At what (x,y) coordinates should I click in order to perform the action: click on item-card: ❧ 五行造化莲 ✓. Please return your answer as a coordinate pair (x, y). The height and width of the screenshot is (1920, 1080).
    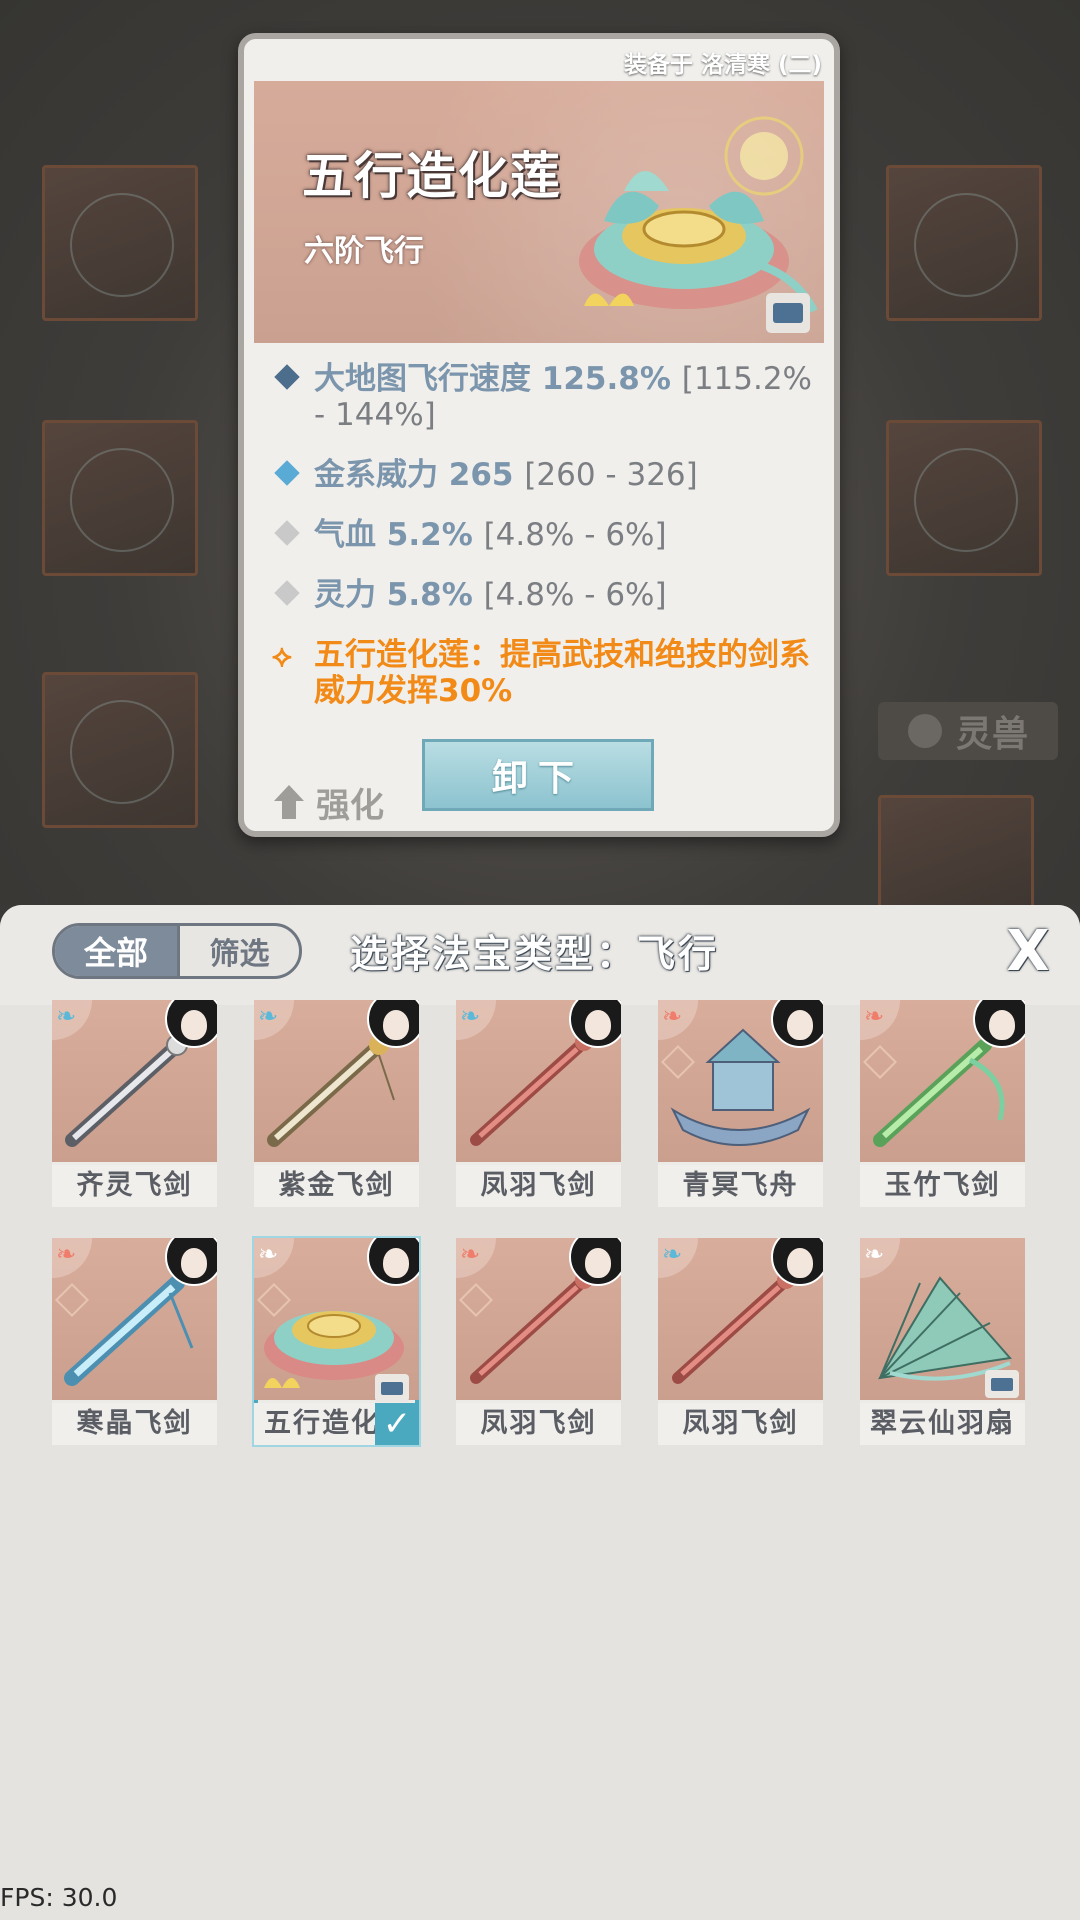
    Looking at the image, I should click on (336, 1341).